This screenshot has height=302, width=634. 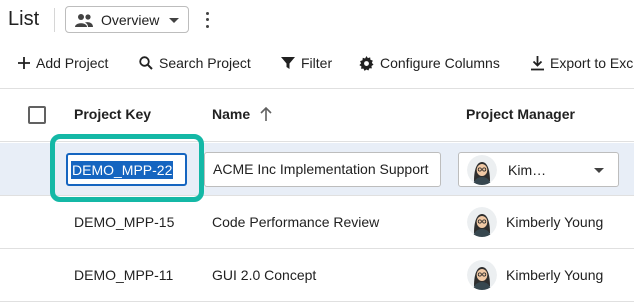 I want to click on filter-label: Filter, so click(x=317, y=63).